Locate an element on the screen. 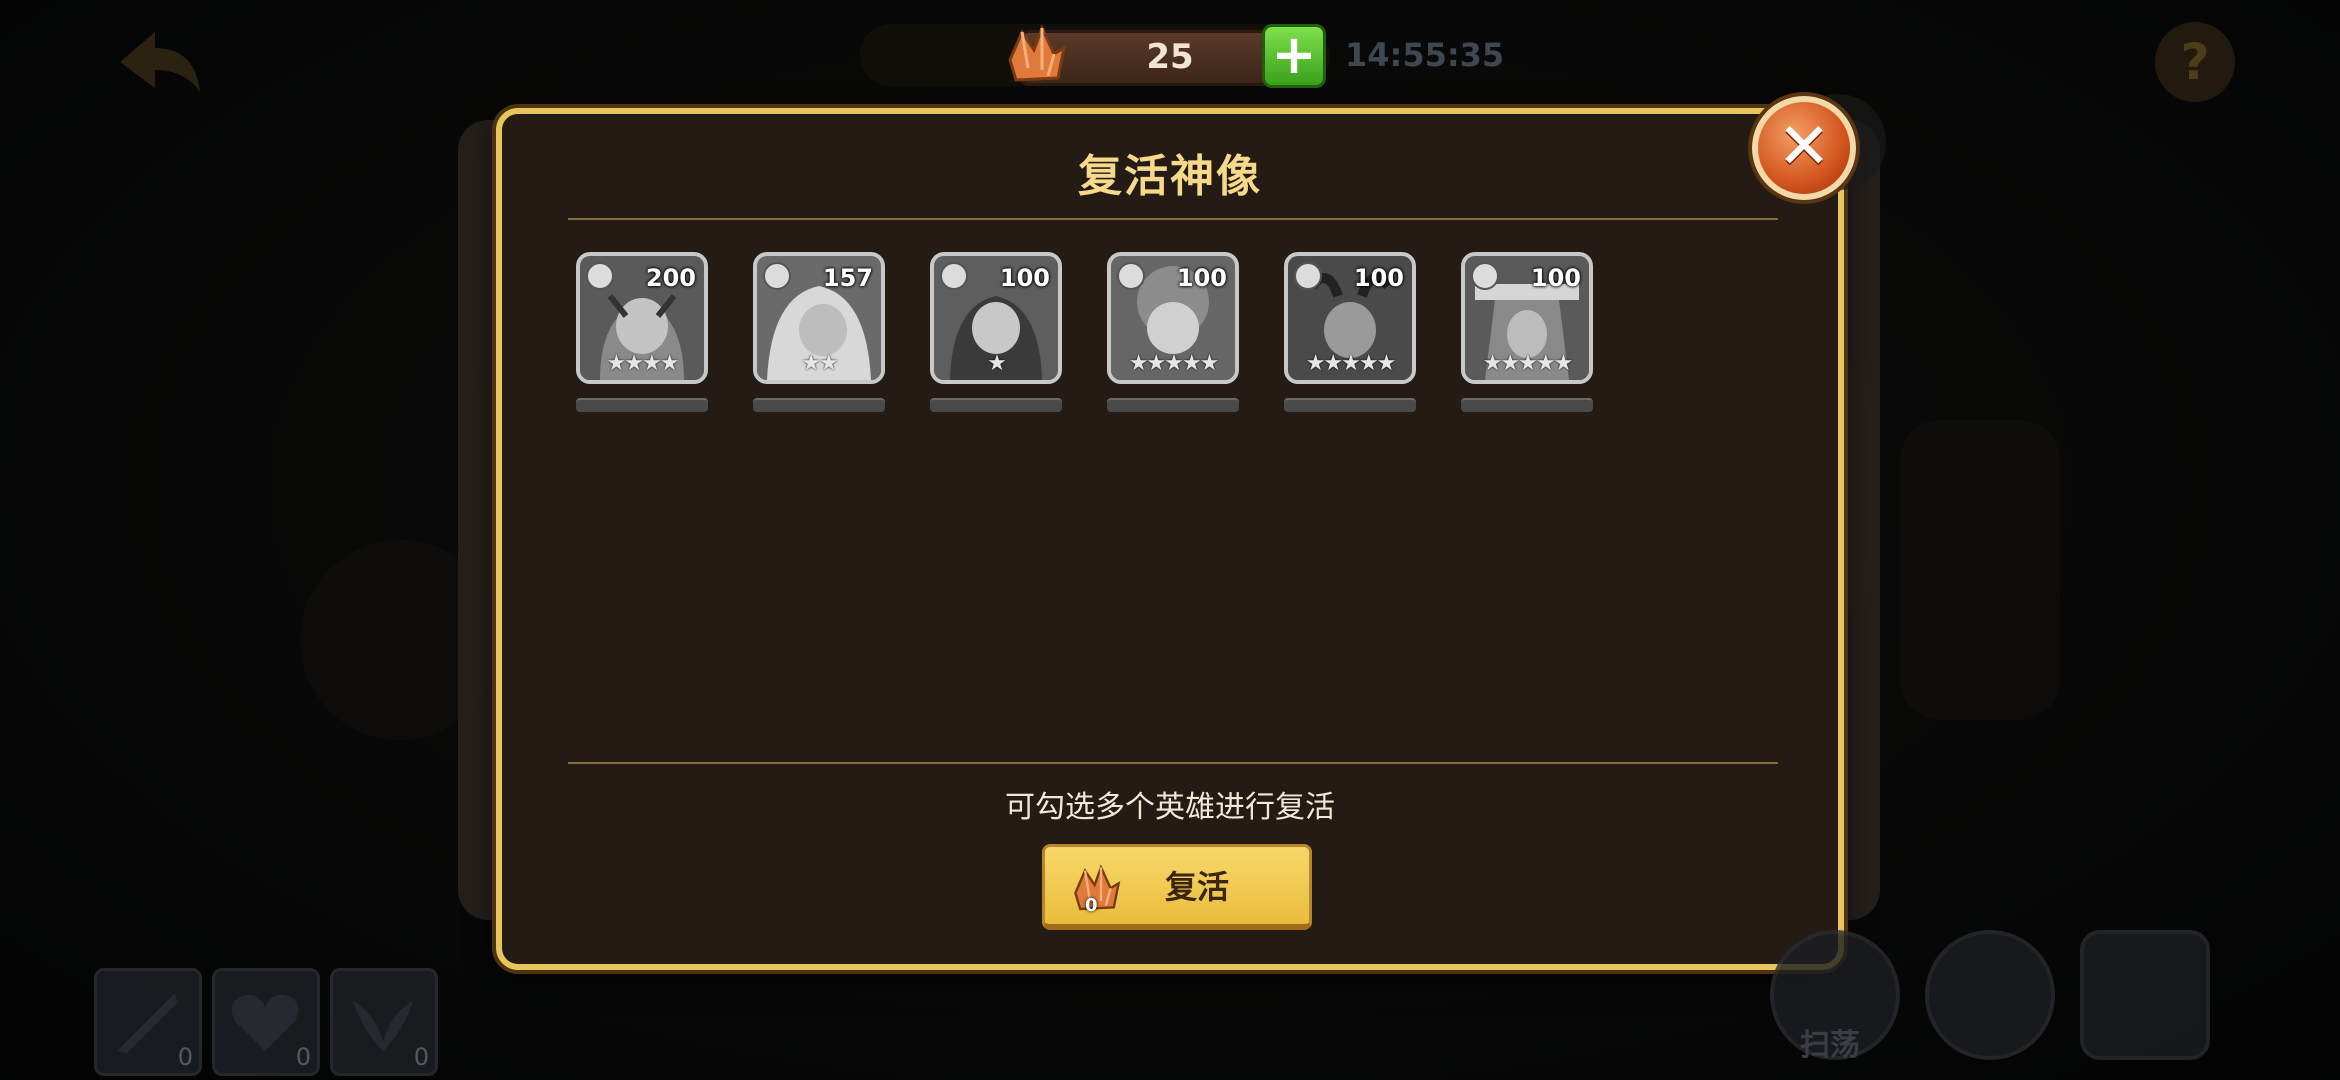 The width and height of the screenshot is (2340, 1080). item-slot-heart: 0 is located at coordinates (266, 1022).